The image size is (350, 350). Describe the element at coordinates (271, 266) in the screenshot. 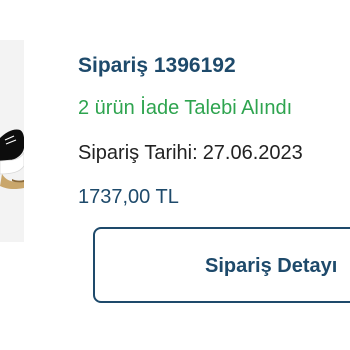

I see `order-details-button-label: Sipariş Detayı` at that location.